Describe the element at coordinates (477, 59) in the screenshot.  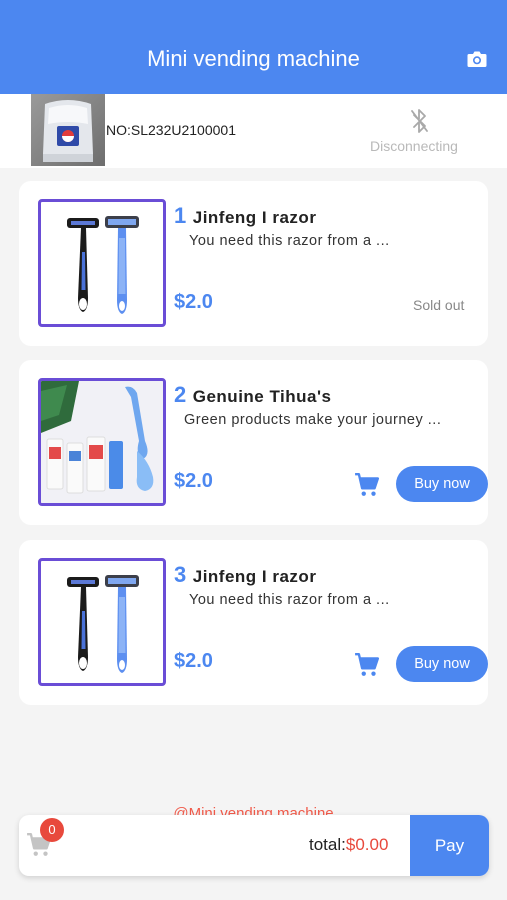
I see `camera-icon` at that location.